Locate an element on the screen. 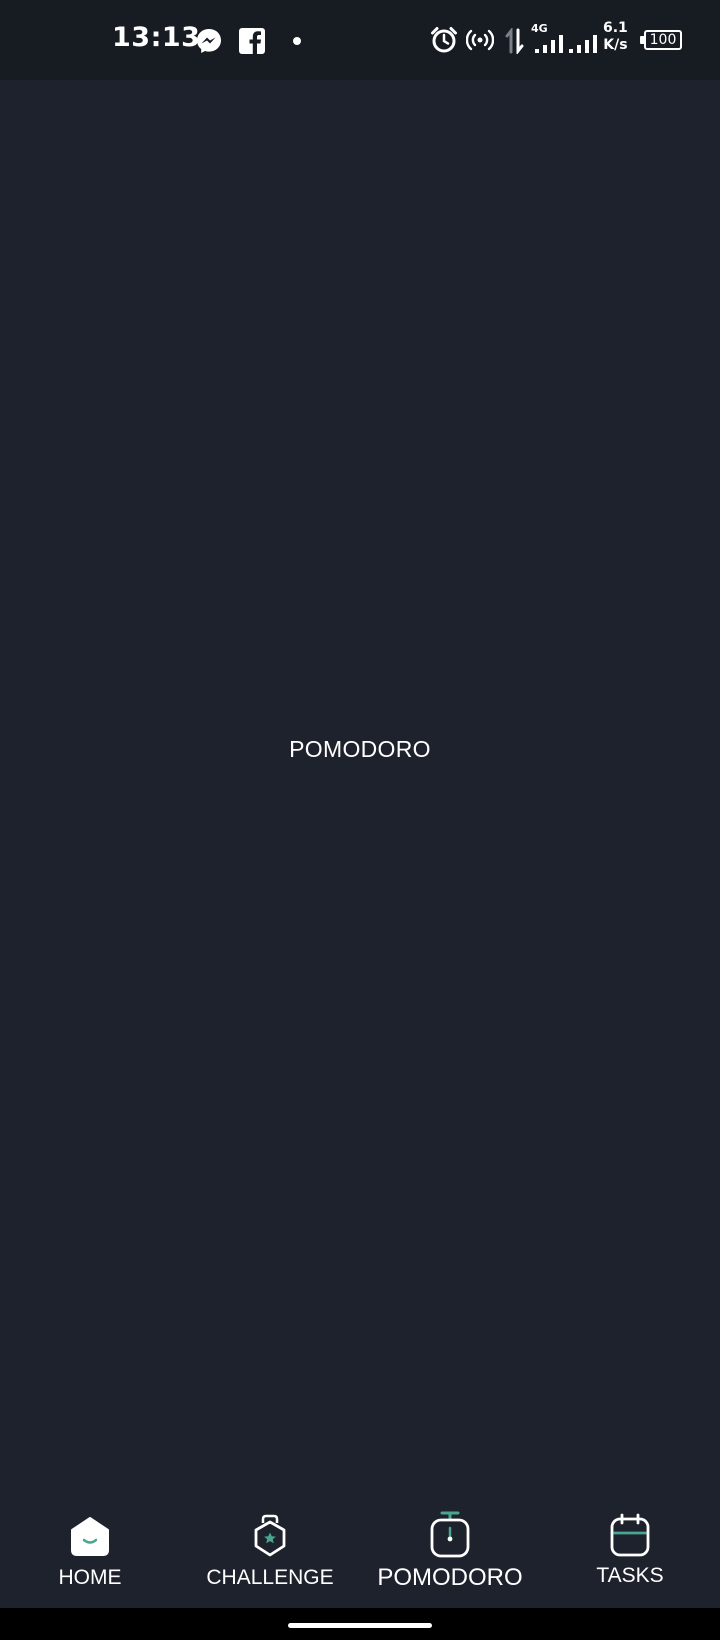  alarm-icon is located at coordinates (444, 40).